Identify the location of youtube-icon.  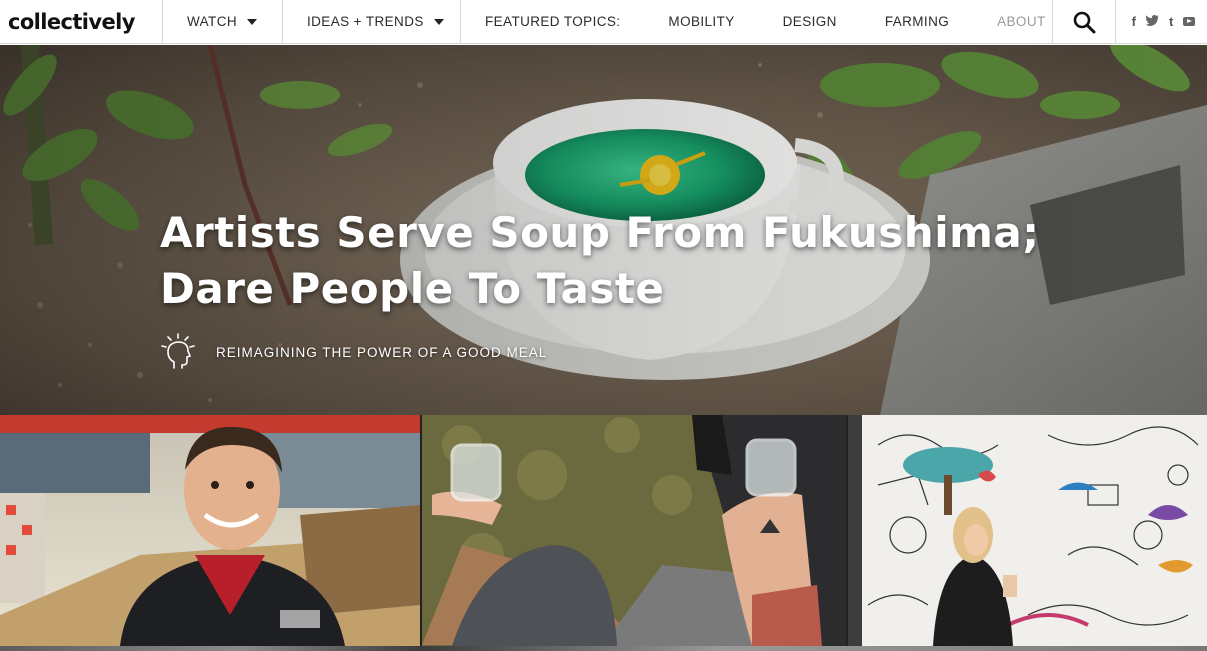
(1189, 21).